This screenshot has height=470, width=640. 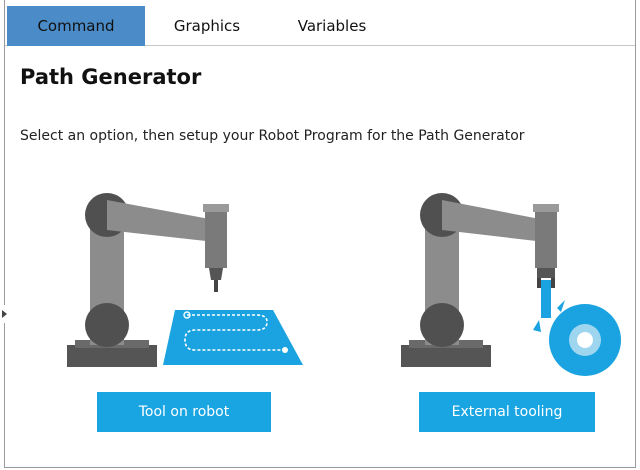 What do you see at coordinates (207, 26) in the screenshot?
I see `tab-graphics: Graphics` at bounding box center [207, 26].